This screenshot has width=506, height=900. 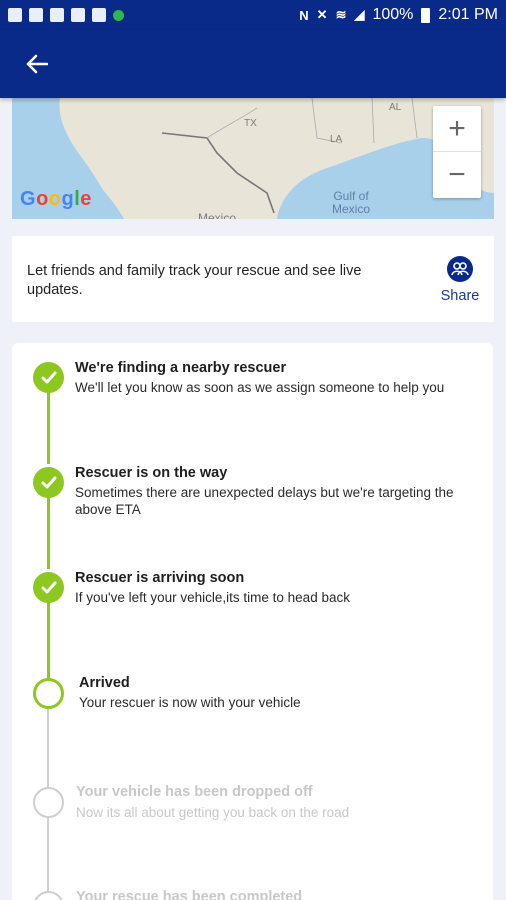 I want to click on step-title: Rescuer is arriving soon, so click(x=160, y=578).